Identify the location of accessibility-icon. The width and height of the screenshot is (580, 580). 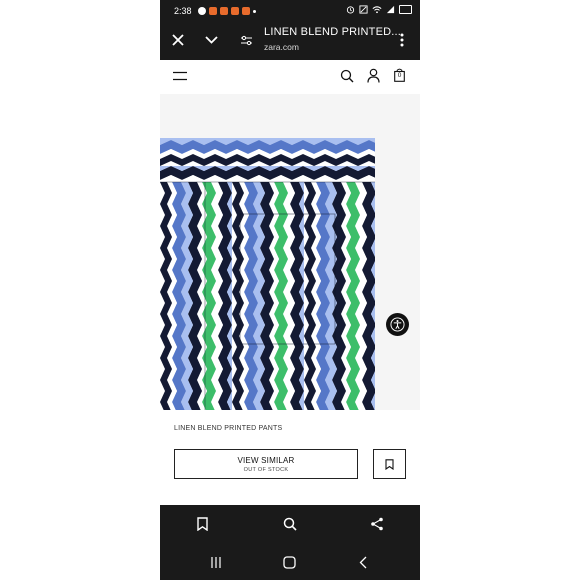
(397, 324).